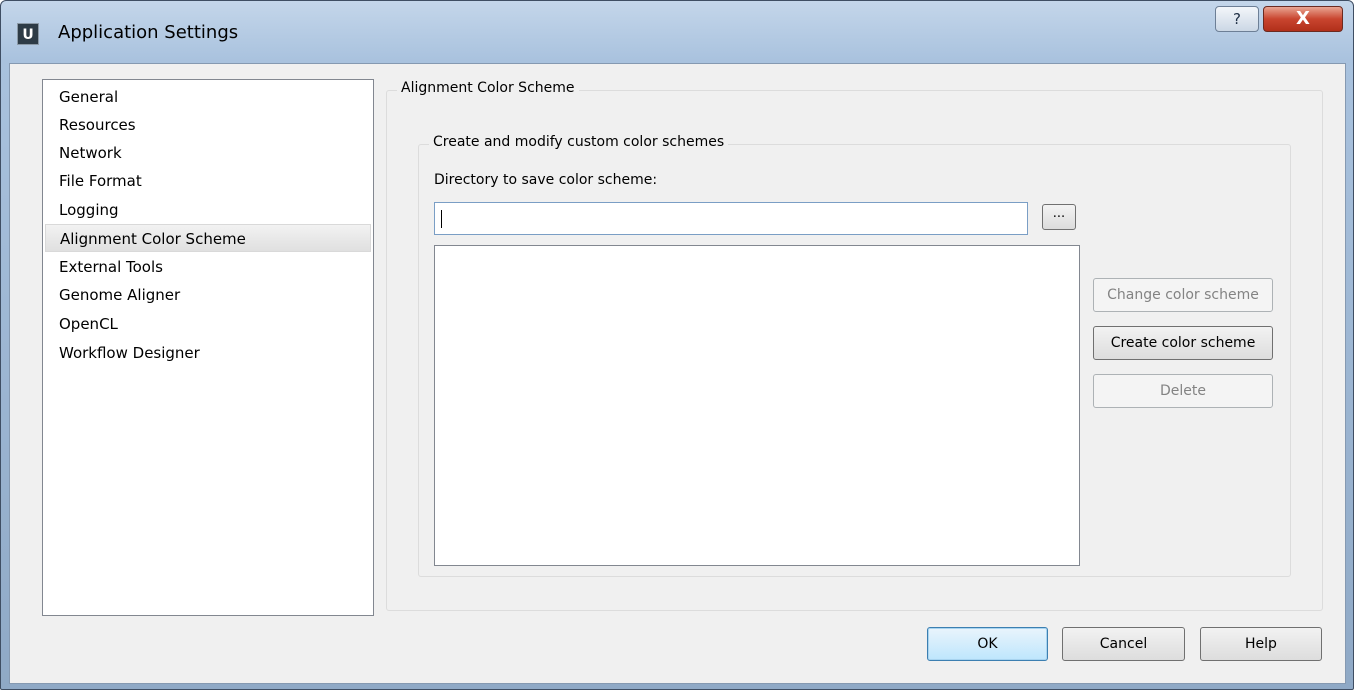  What do you see at coordinates (208, 267) in the screenshot?
I see `nav-item-external-tools: External Tools` at bounding box center [208, 267].